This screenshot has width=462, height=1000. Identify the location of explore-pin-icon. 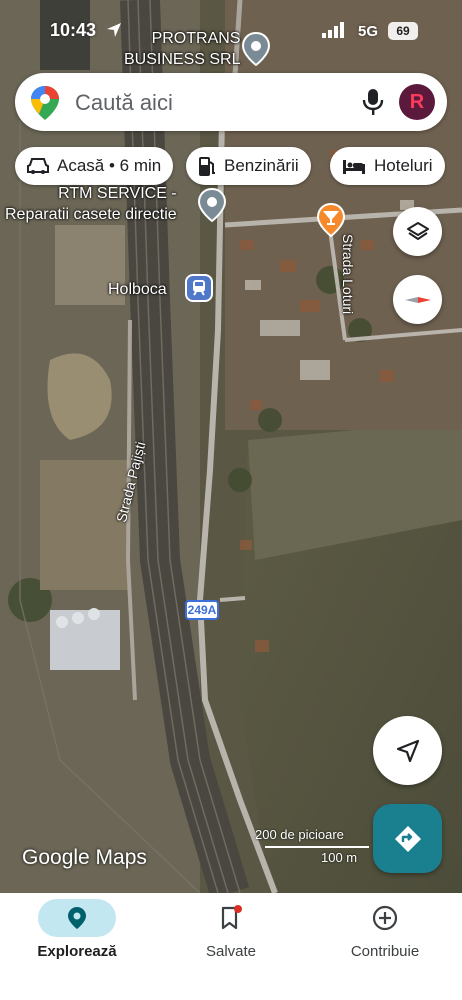
(77, 918).